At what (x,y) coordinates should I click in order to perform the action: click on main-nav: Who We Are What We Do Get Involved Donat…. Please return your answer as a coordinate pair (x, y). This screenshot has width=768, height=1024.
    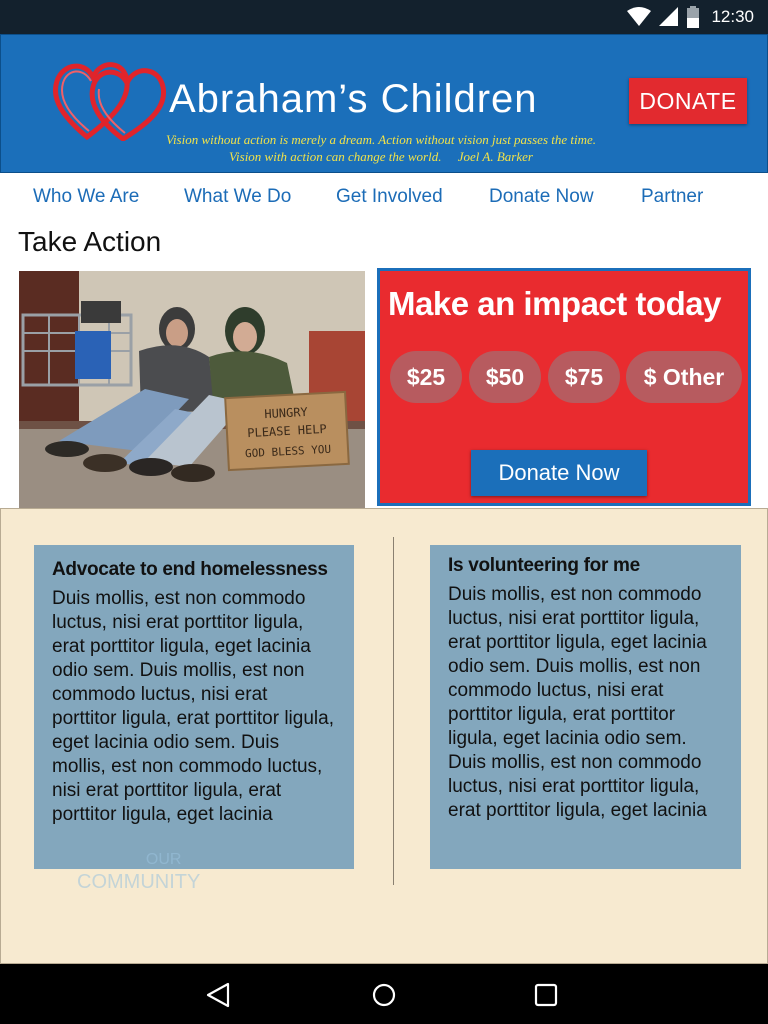
    Looking at the image, I should click on (384, 196).